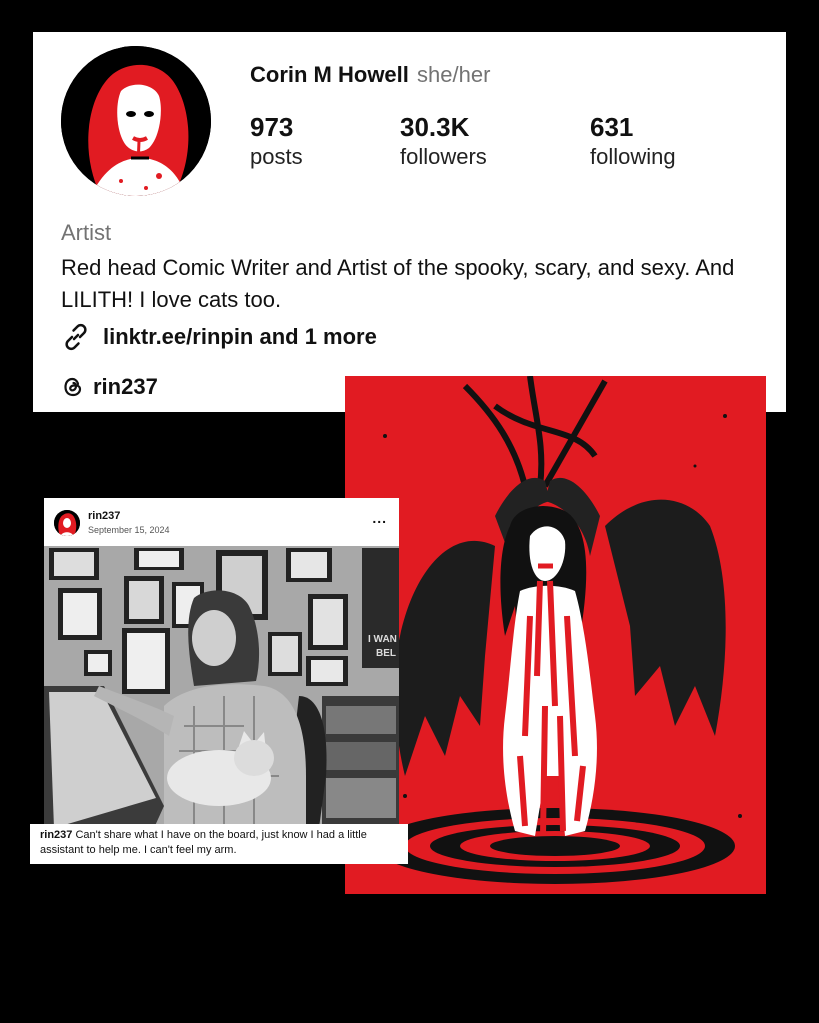 Image resolution: width=819 pixels, height=1023 pixels. What do you see at coordinates (125, 386) in the screenshot?
I see `threads-handle: rin237` at bounding box center [125, 386].